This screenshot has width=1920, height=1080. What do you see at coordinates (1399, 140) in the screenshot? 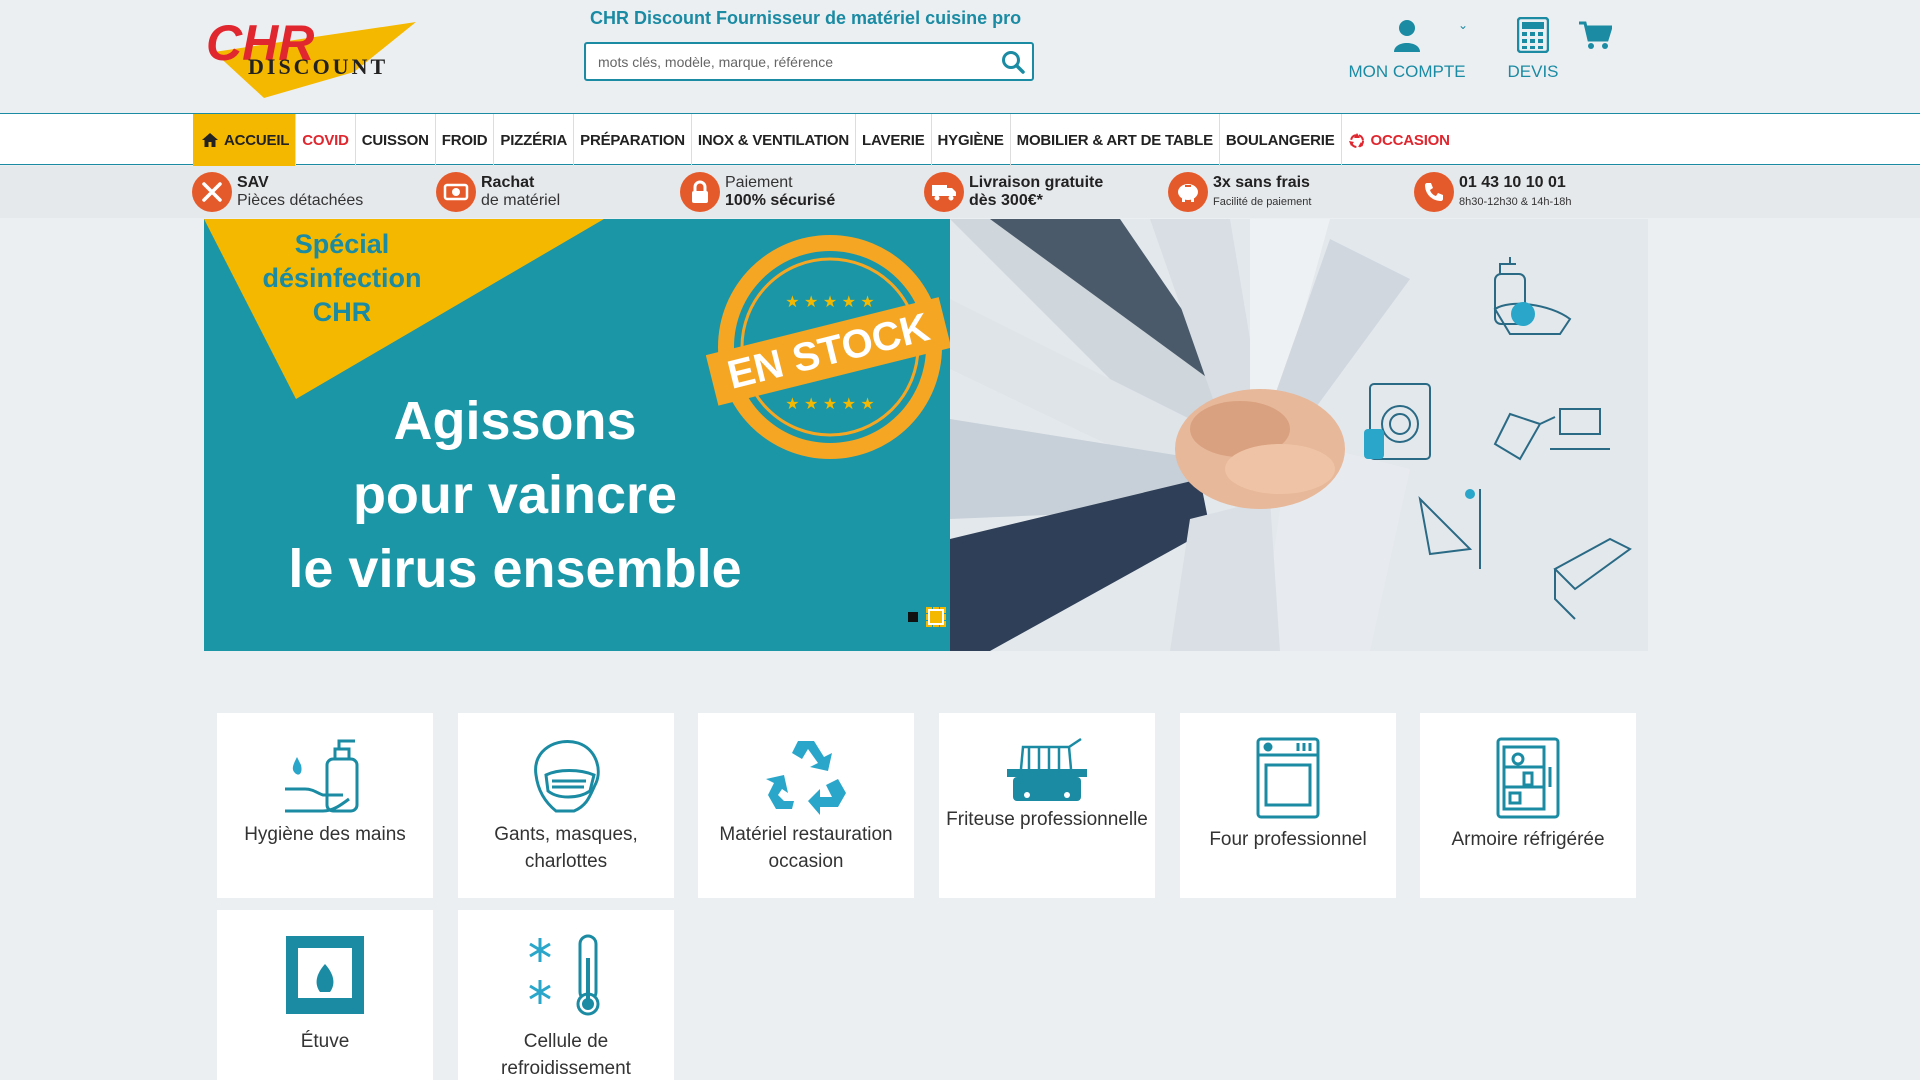
I see `nav-item-occasion: OCCASION` at bounding box center [1399, 140].